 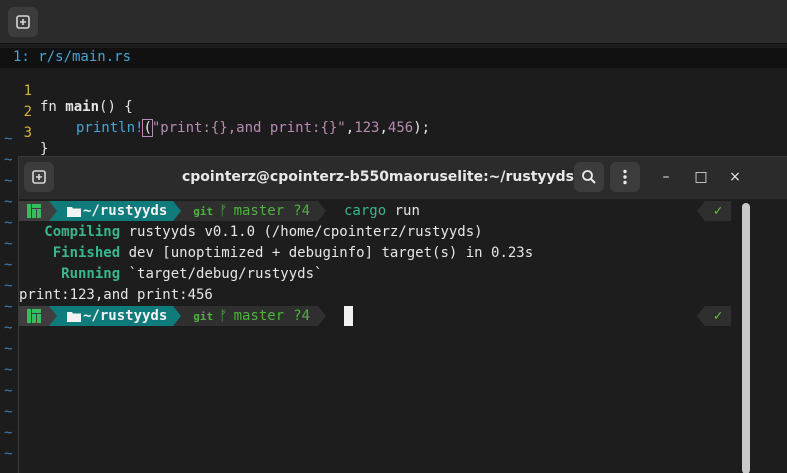 I want to click on menu-button, so click(x=625, y=177).